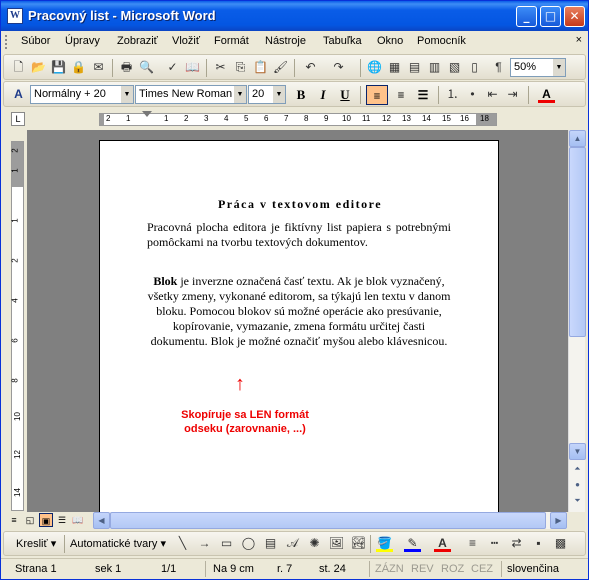 The width and height of the screenshot is (589, 580). Describe the element at coordinates (550, 16) in the screenshot. I see `maximize-button: □` at that location.